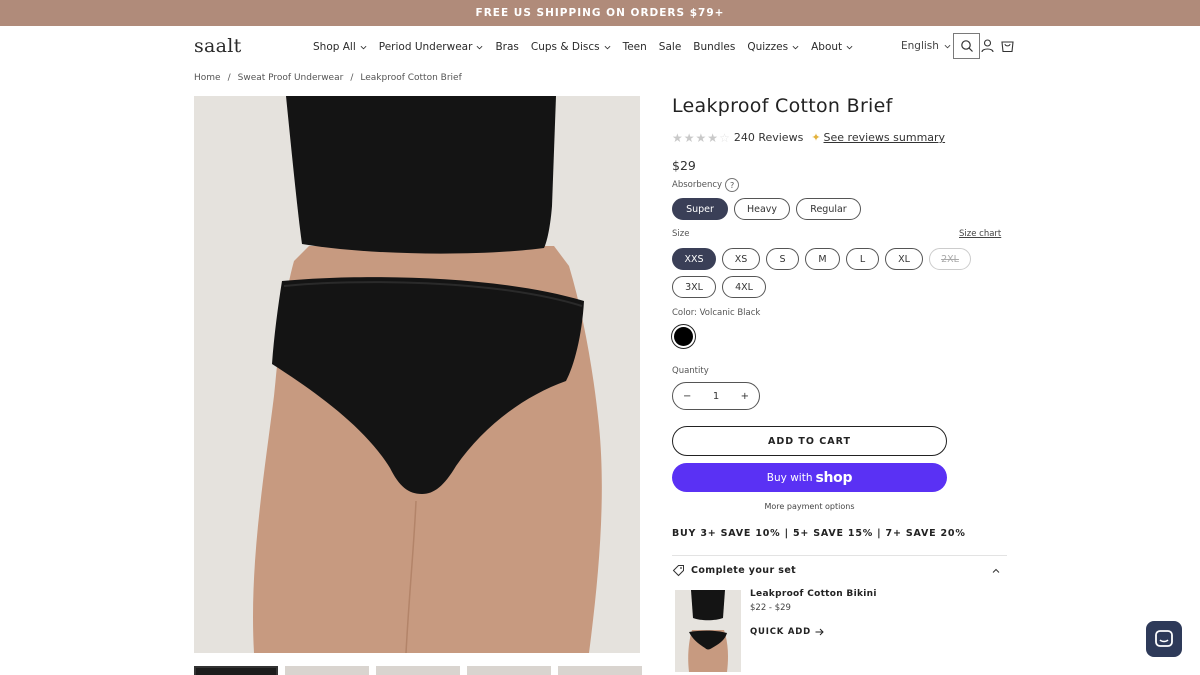  I want to click on absorbency-options: Super Heavy Regular, so click(766, 209).